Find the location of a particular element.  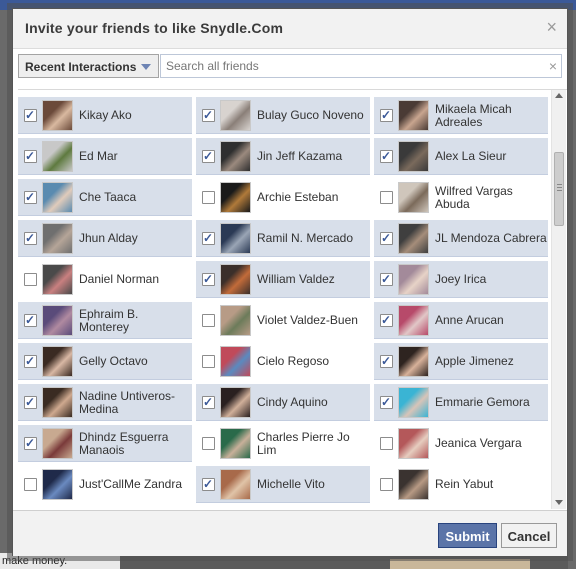

scrollbar-grip is located at coordinates (559, 184).